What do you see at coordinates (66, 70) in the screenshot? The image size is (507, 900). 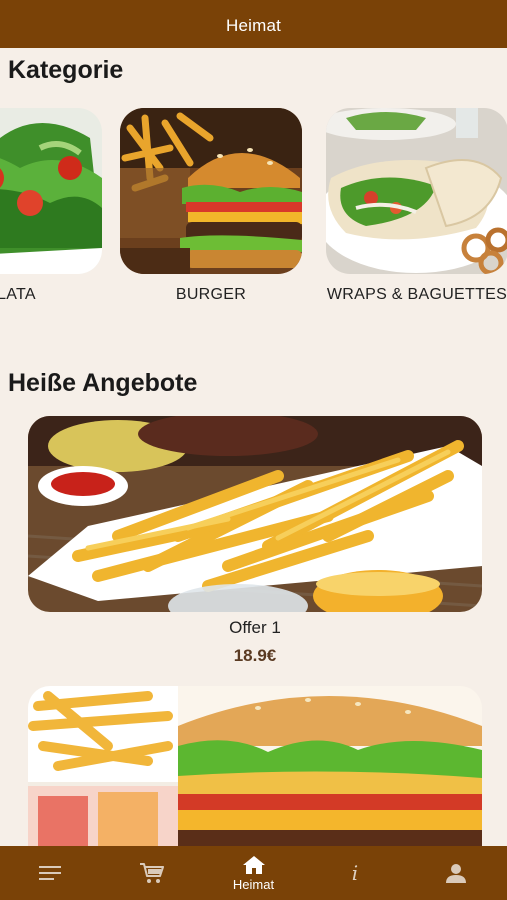 I see `categories-heading: Kategorie` at bounding box center [66, 70].